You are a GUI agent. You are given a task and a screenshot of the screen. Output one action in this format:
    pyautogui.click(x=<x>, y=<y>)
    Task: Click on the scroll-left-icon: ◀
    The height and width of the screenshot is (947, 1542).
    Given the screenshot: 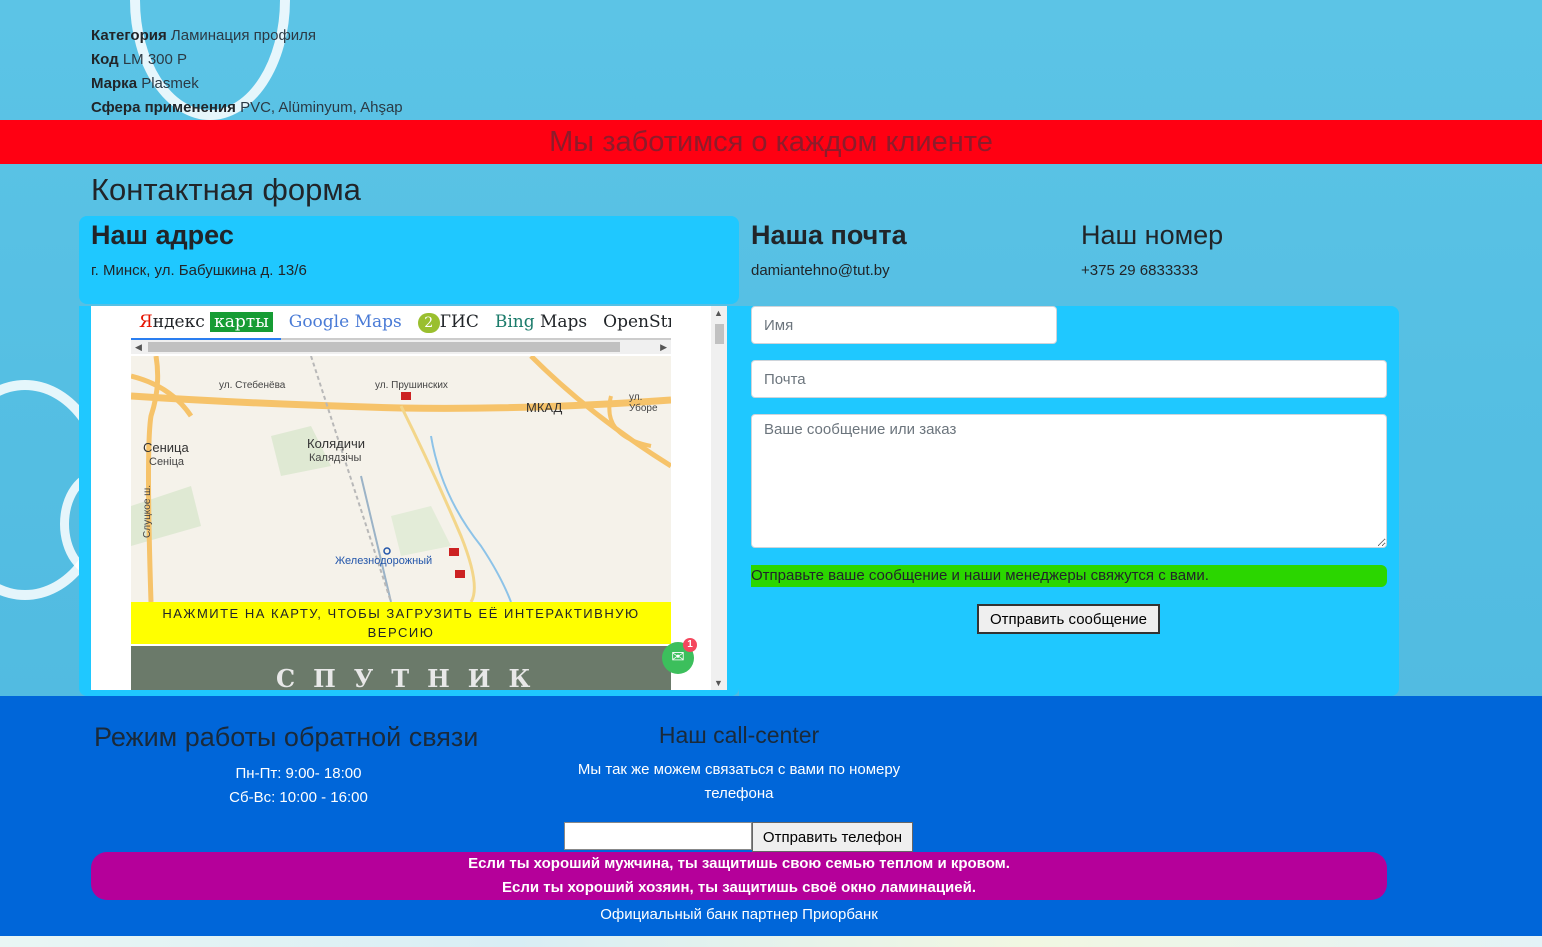 What is the action you would take?
    pyautogui.click(x=138, y=347)
    